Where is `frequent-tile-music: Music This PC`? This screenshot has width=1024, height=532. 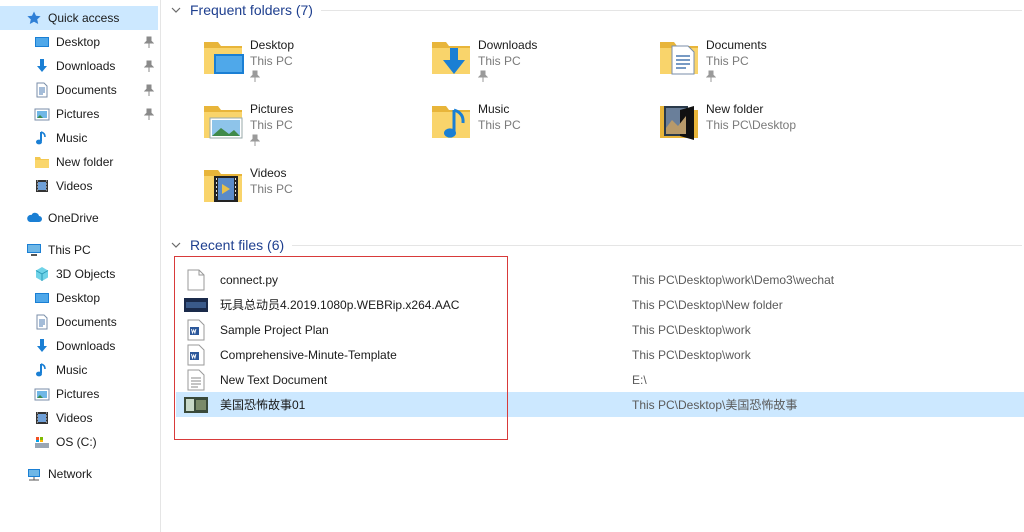 frequent-tile-music: Music This PC is located at coordinates (538, 127).